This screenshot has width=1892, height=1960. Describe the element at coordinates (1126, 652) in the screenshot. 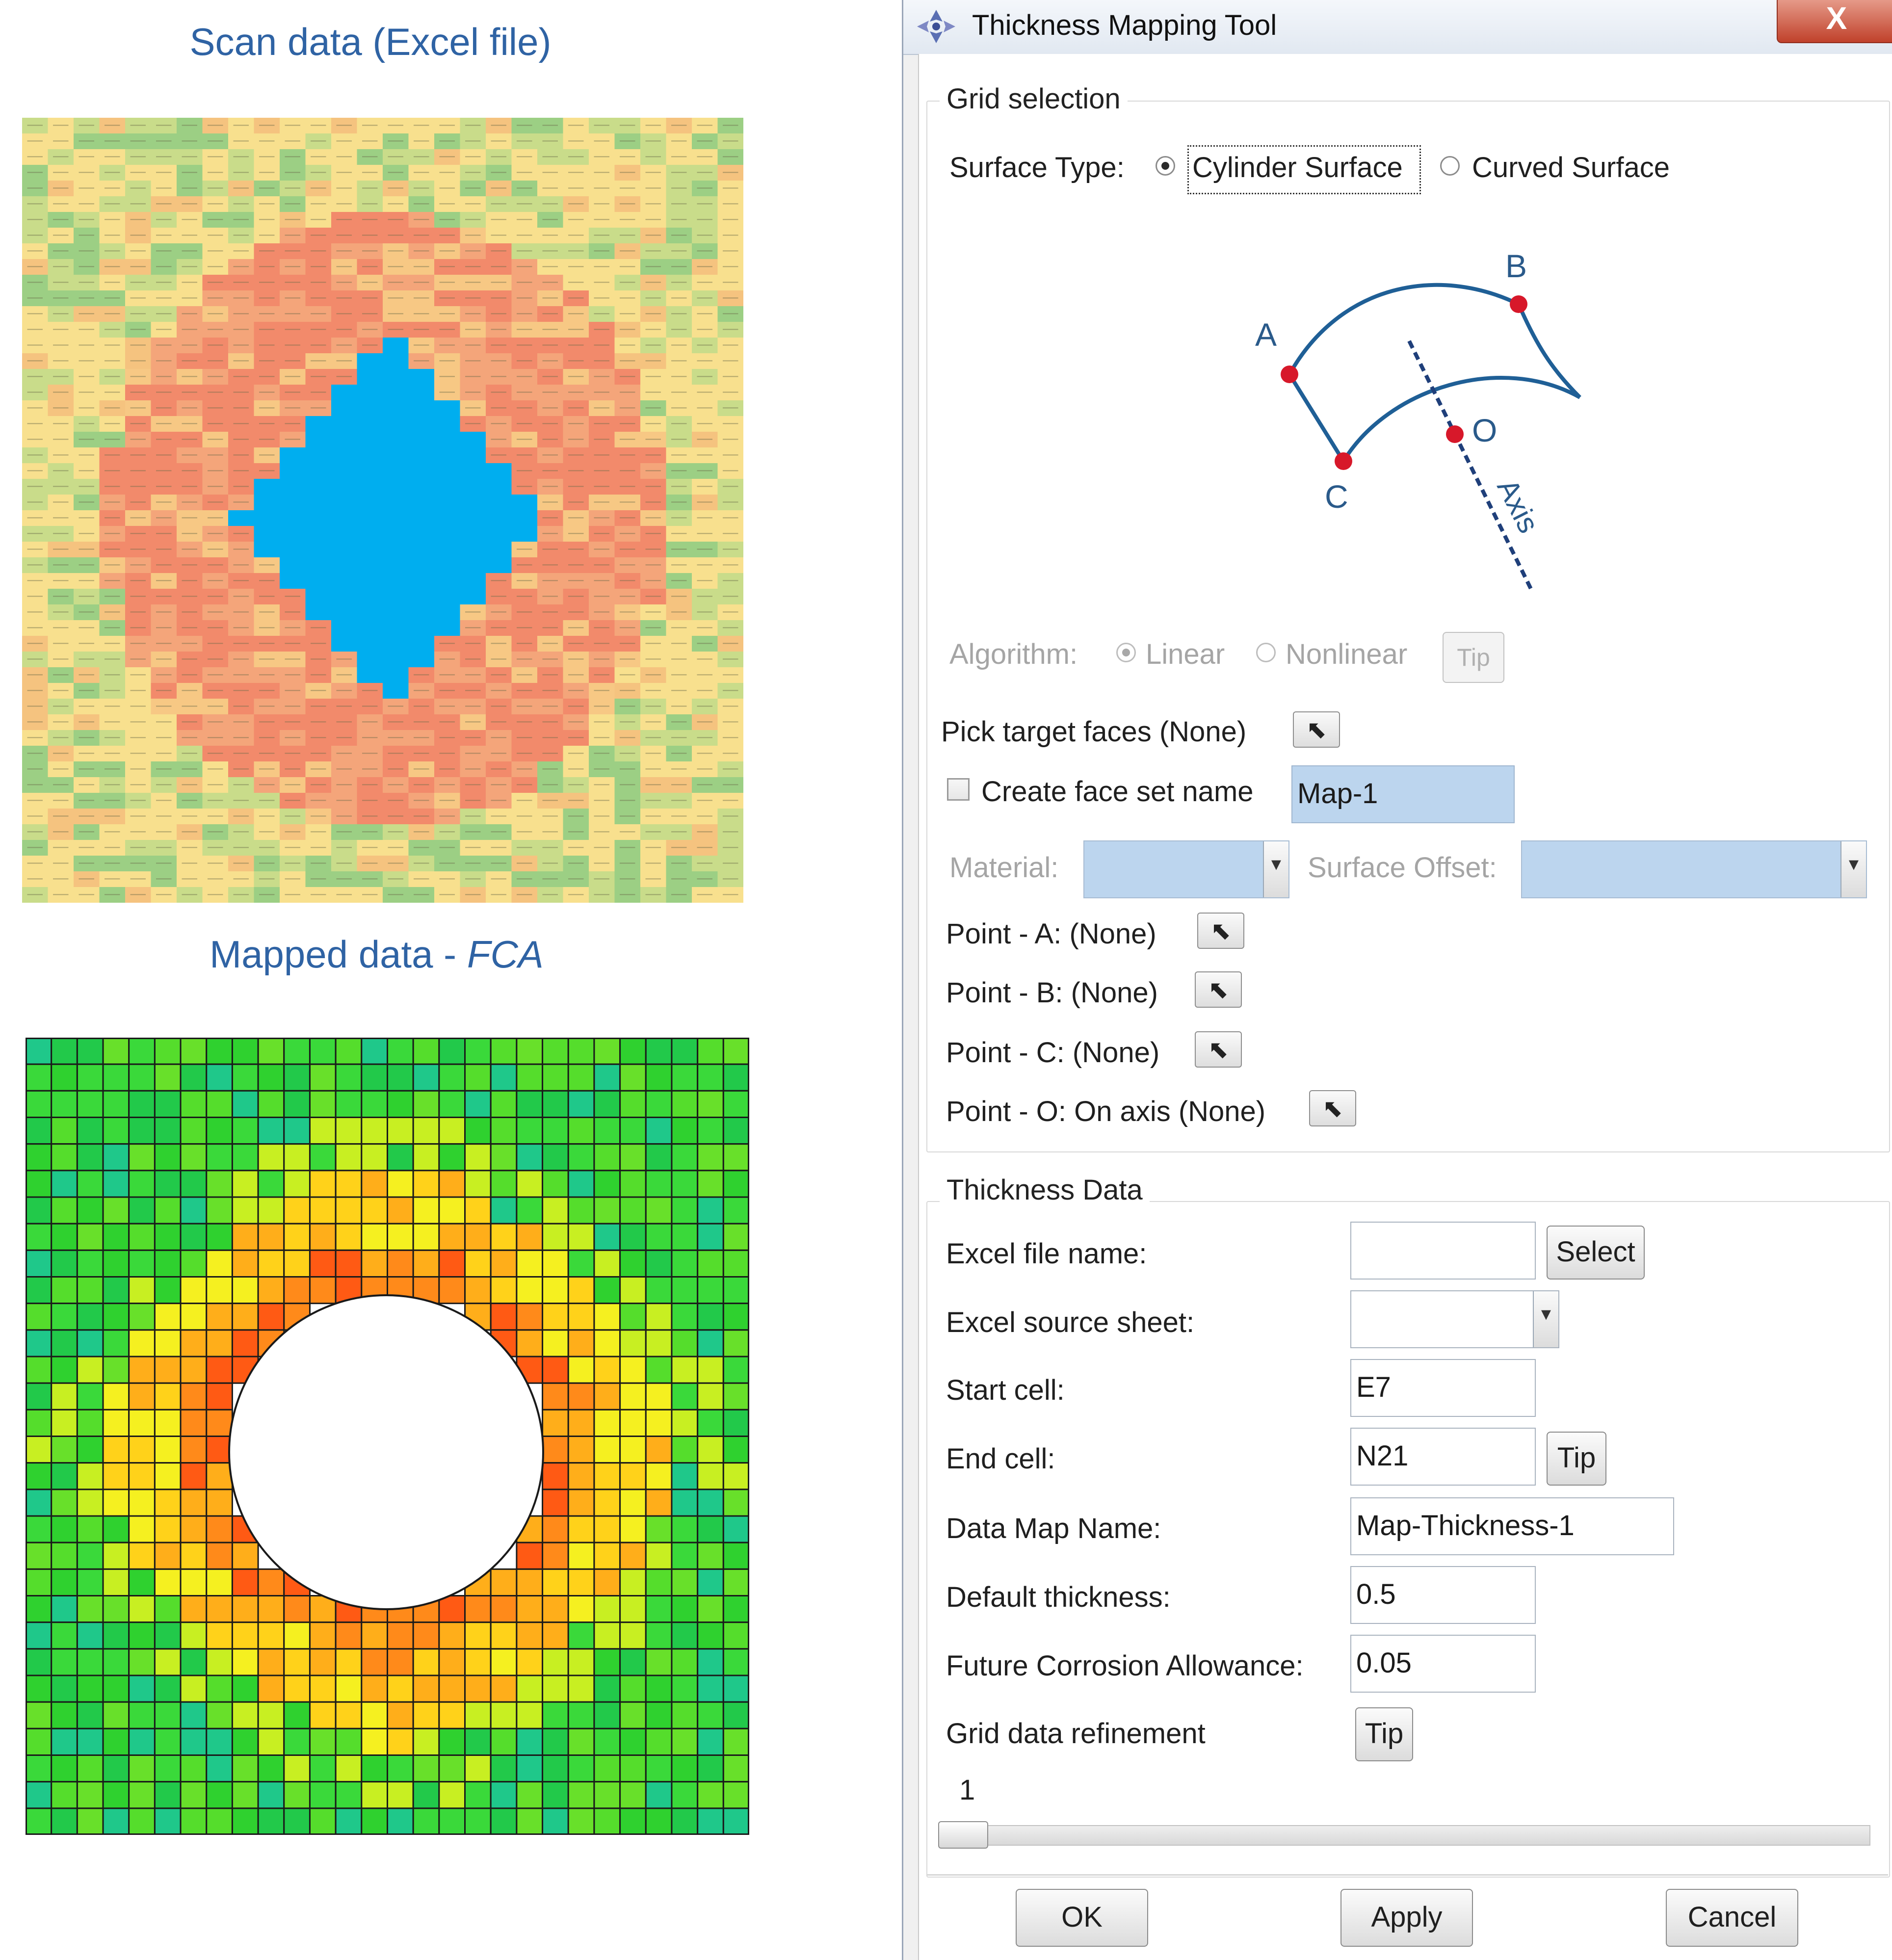

I see `linear-radio` at that location.